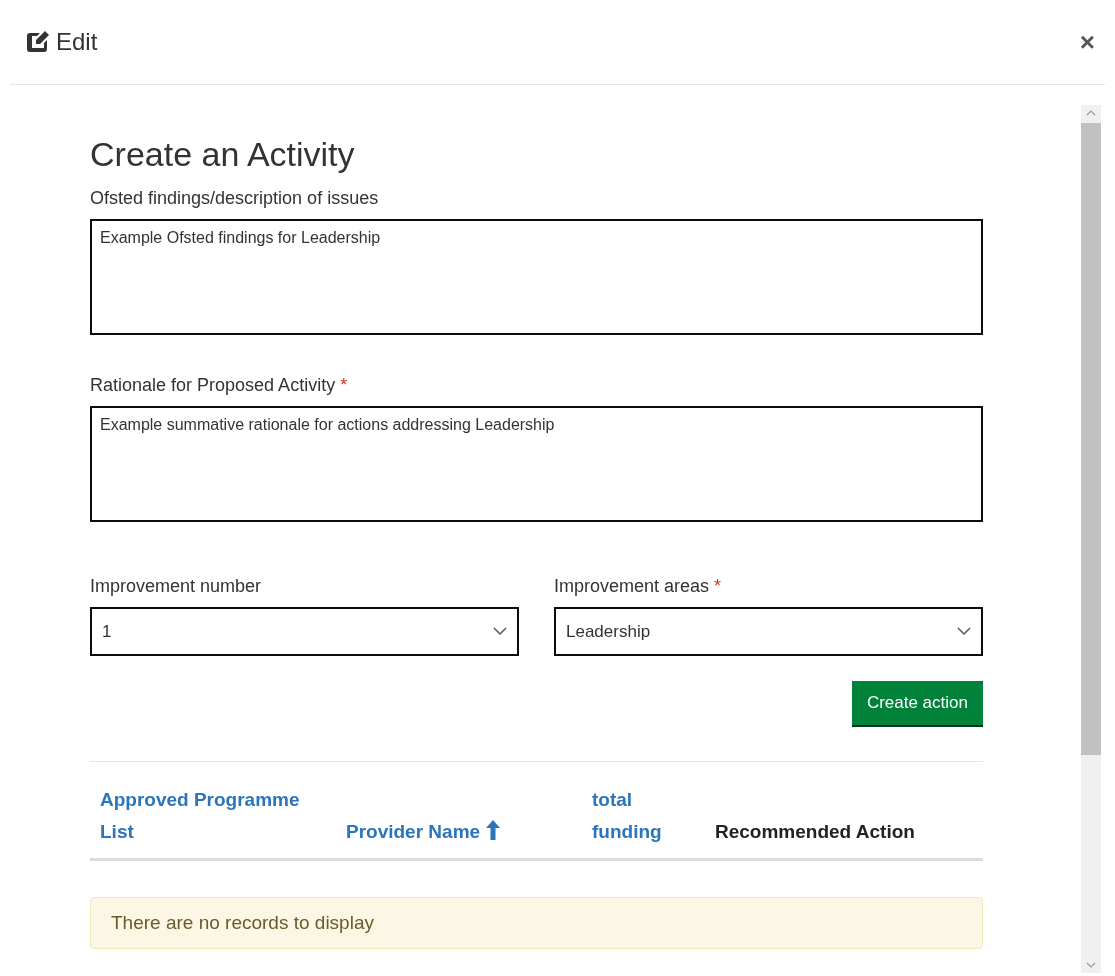 The image size is (1115, 976). Describe the element at coordinates (815, 832) in the screenshot. I see `column-header: Recommended Action` at that location.